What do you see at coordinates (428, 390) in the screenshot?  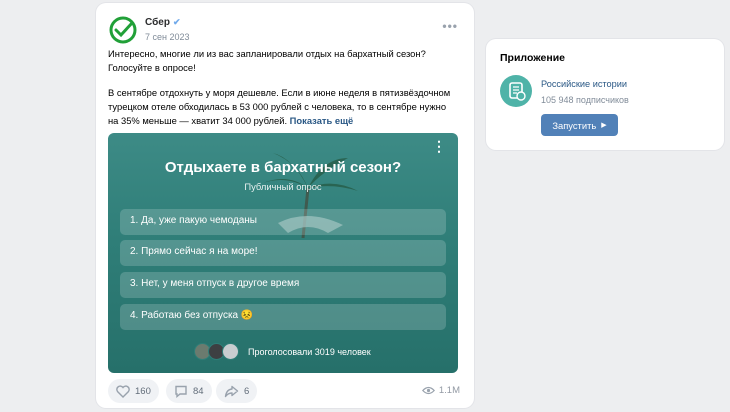 I see `eye-icon` at bounding box center [428, 390].